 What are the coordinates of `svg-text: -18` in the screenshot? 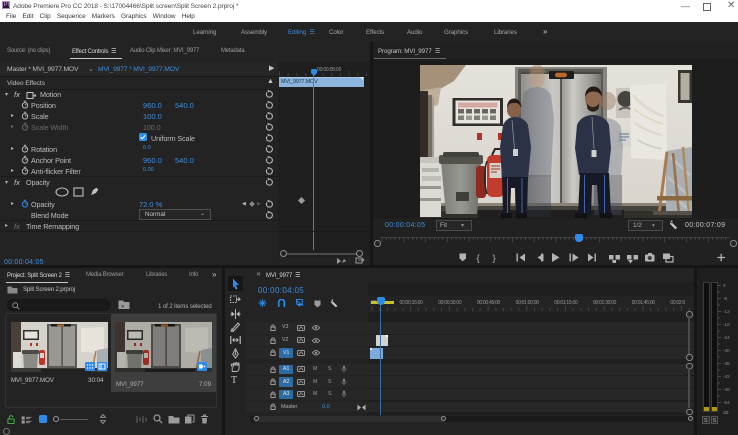 It's located at (726, 324).